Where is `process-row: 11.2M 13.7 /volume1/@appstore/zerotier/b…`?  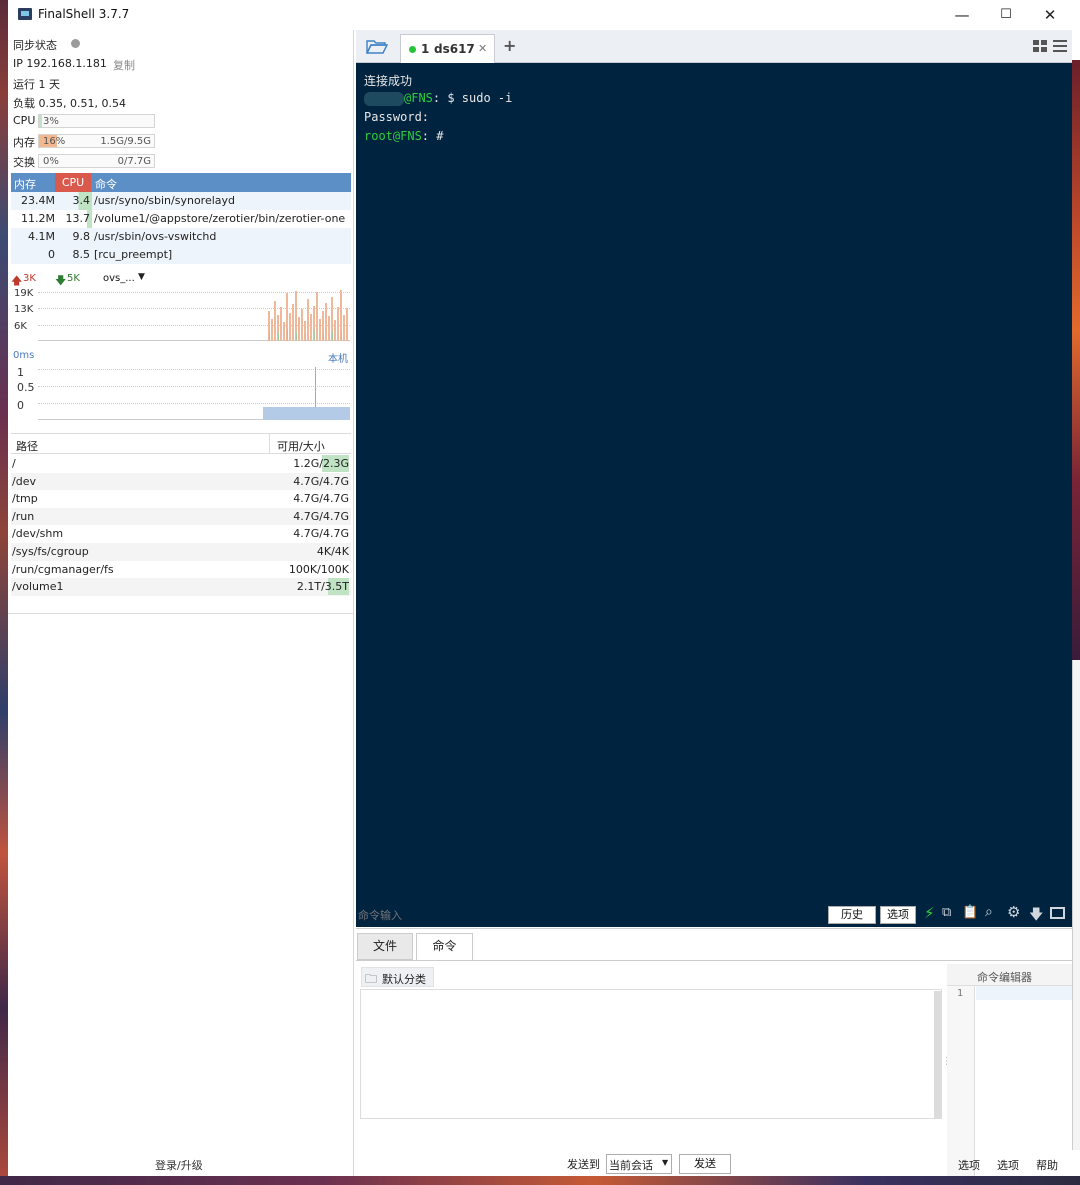 process-row: 11.2M 13.7 /volume1/@appstore/zerotier/b… is located at coordinates (181, 219).